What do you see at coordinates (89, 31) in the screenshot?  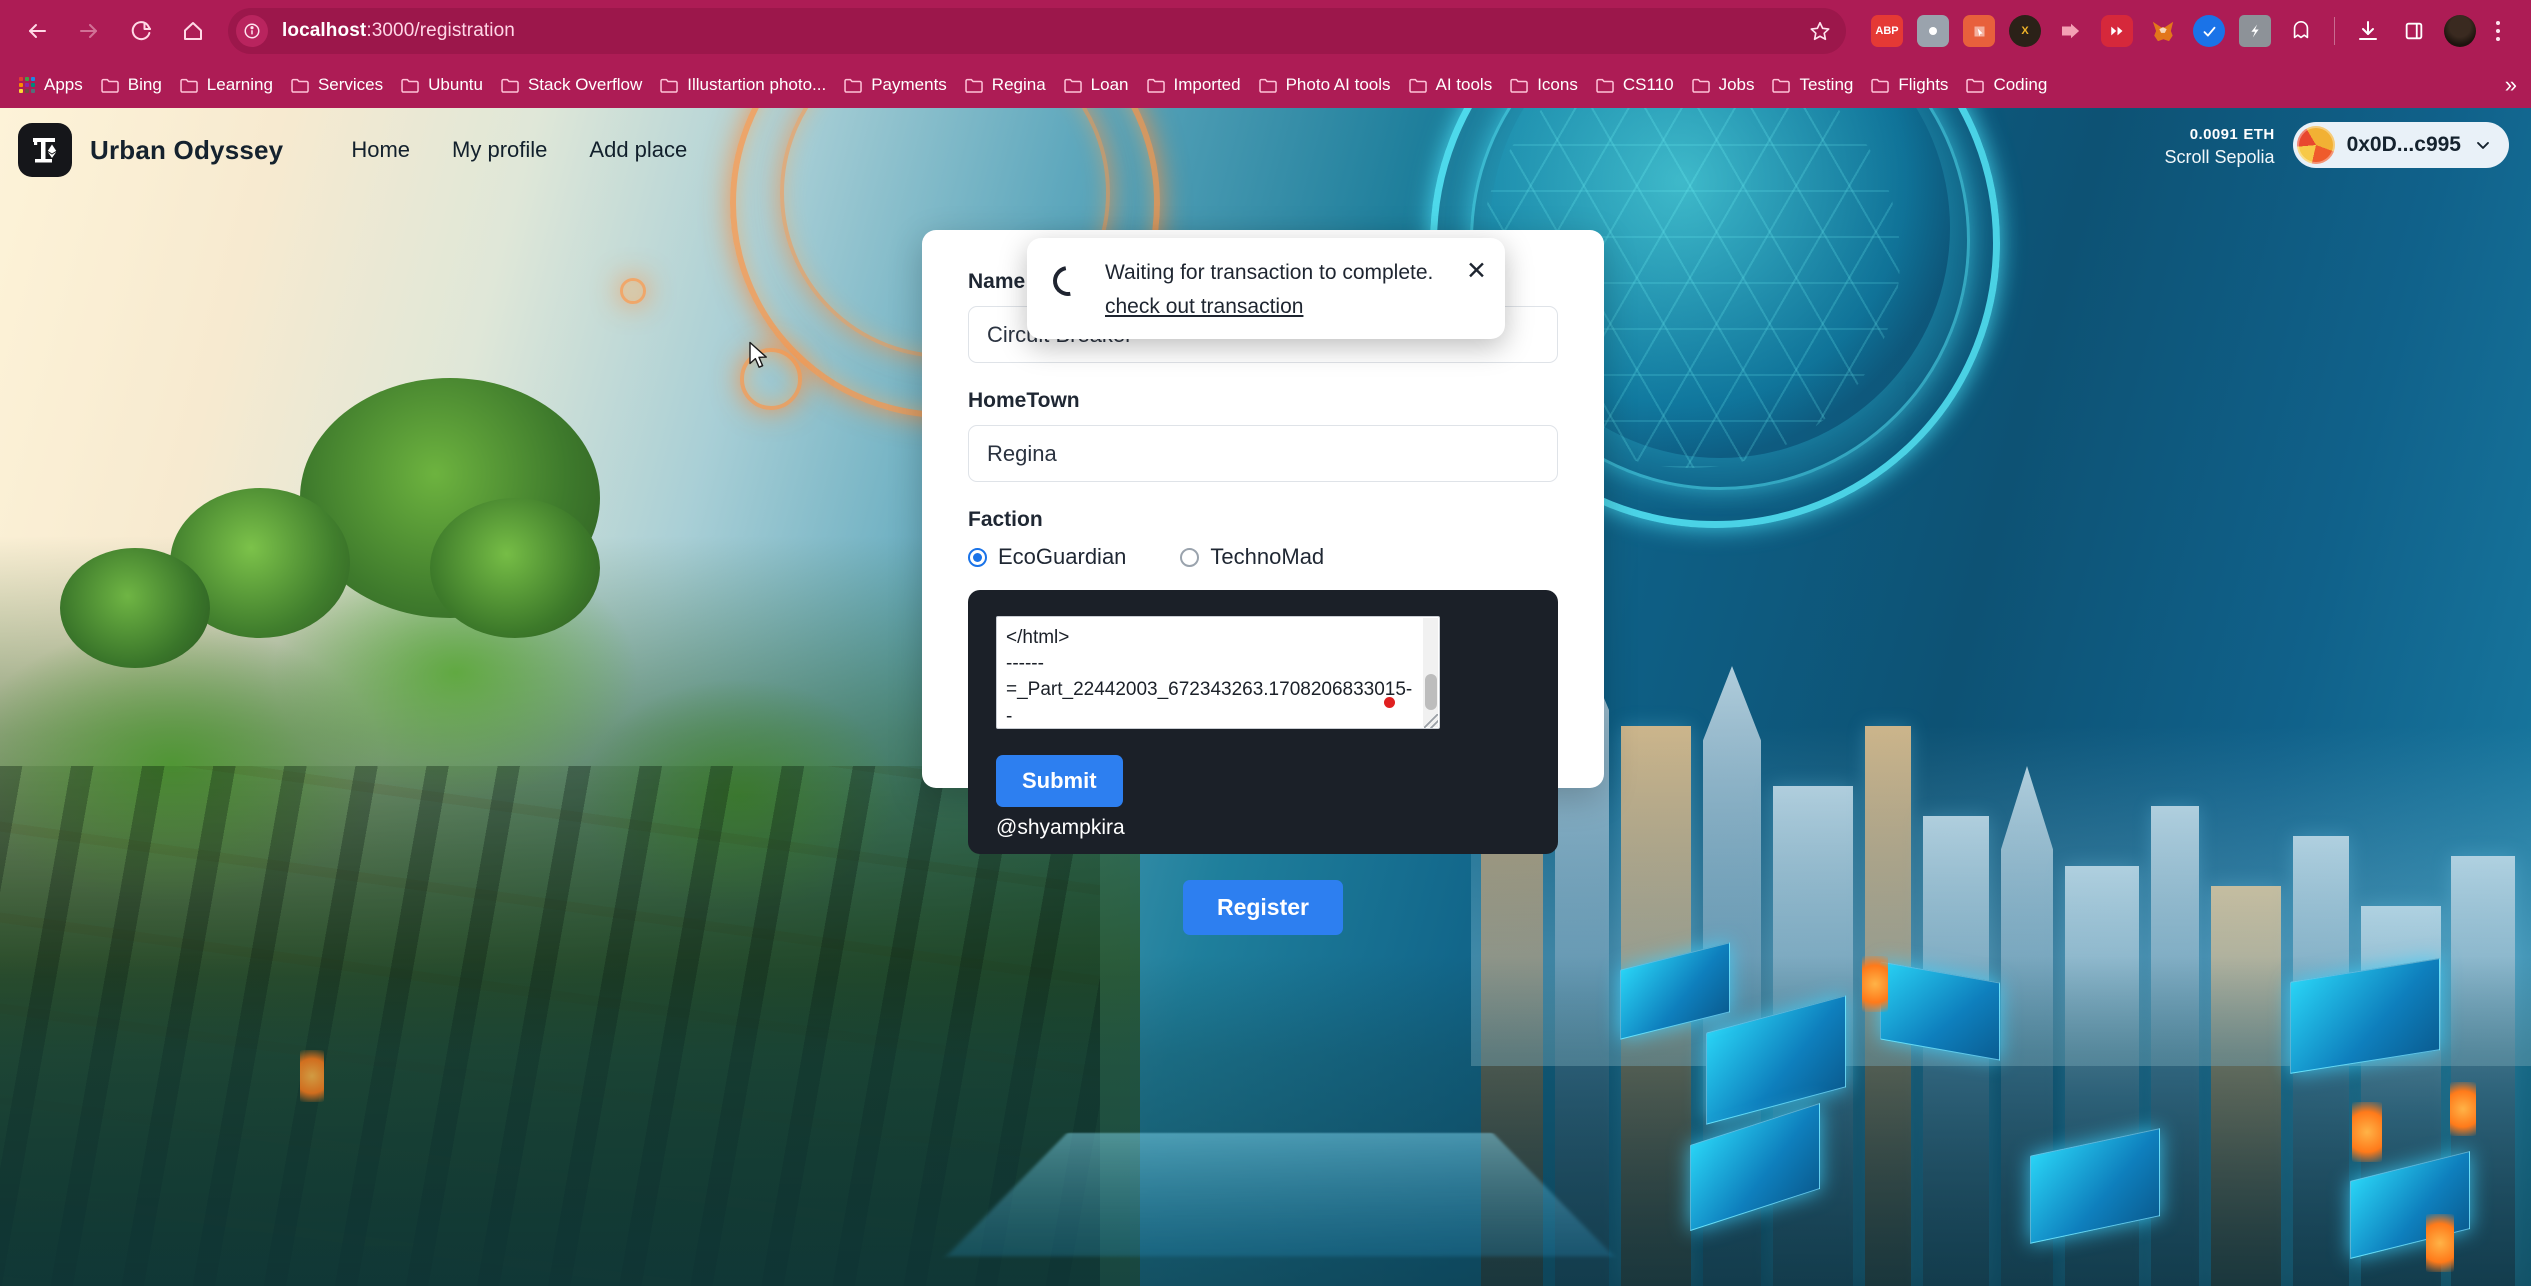 I see `forward-button` at bounding box center [89, 31].